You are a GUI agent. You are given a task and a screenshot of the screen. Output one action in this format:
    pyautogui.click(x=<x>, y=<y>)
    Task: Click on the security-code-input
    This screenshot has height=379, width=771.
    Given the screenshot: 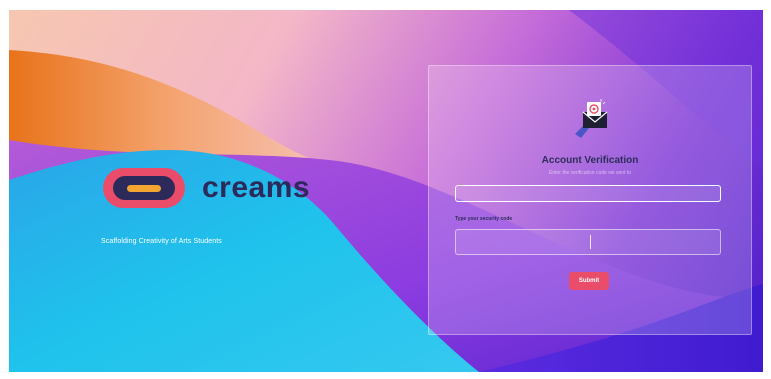 What is the action you would take?
    pyautogui.click(x=588, y=242)
    